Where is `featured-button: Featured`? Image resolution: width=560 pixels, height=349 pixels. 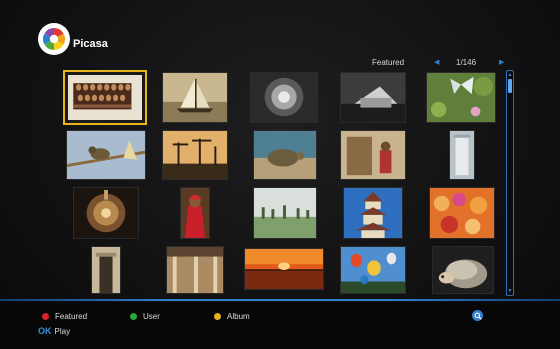 featured-button: Featured is located at coordinates (64, 316).